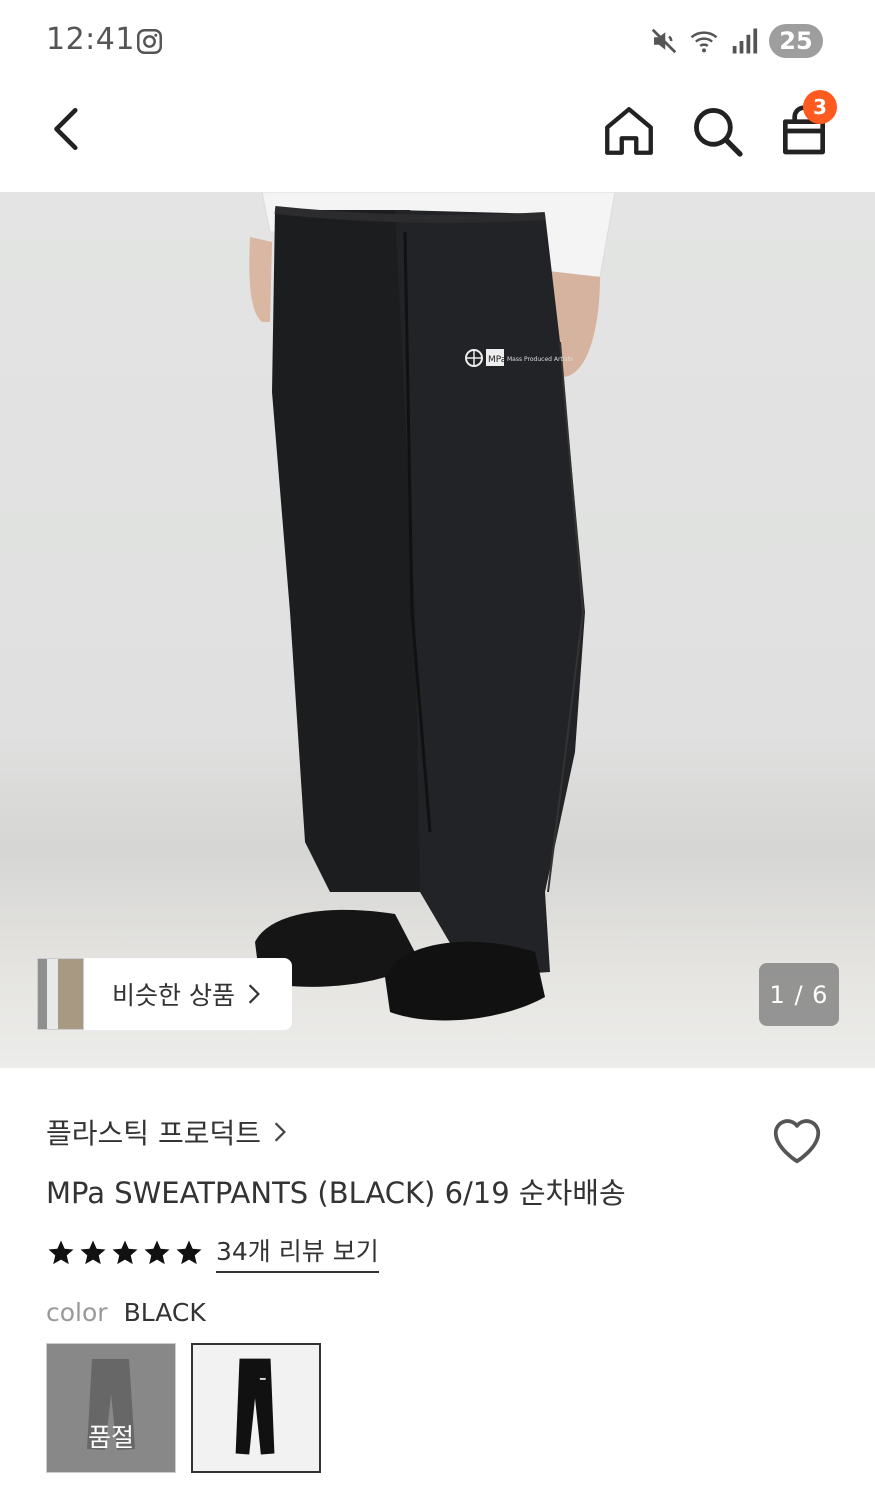 The height and width of the screenshot is (1500, 875). I want to click on product-title: MPa SWEATPANTS (BLACK) 6/19 순차배송, so click(336, 1193).